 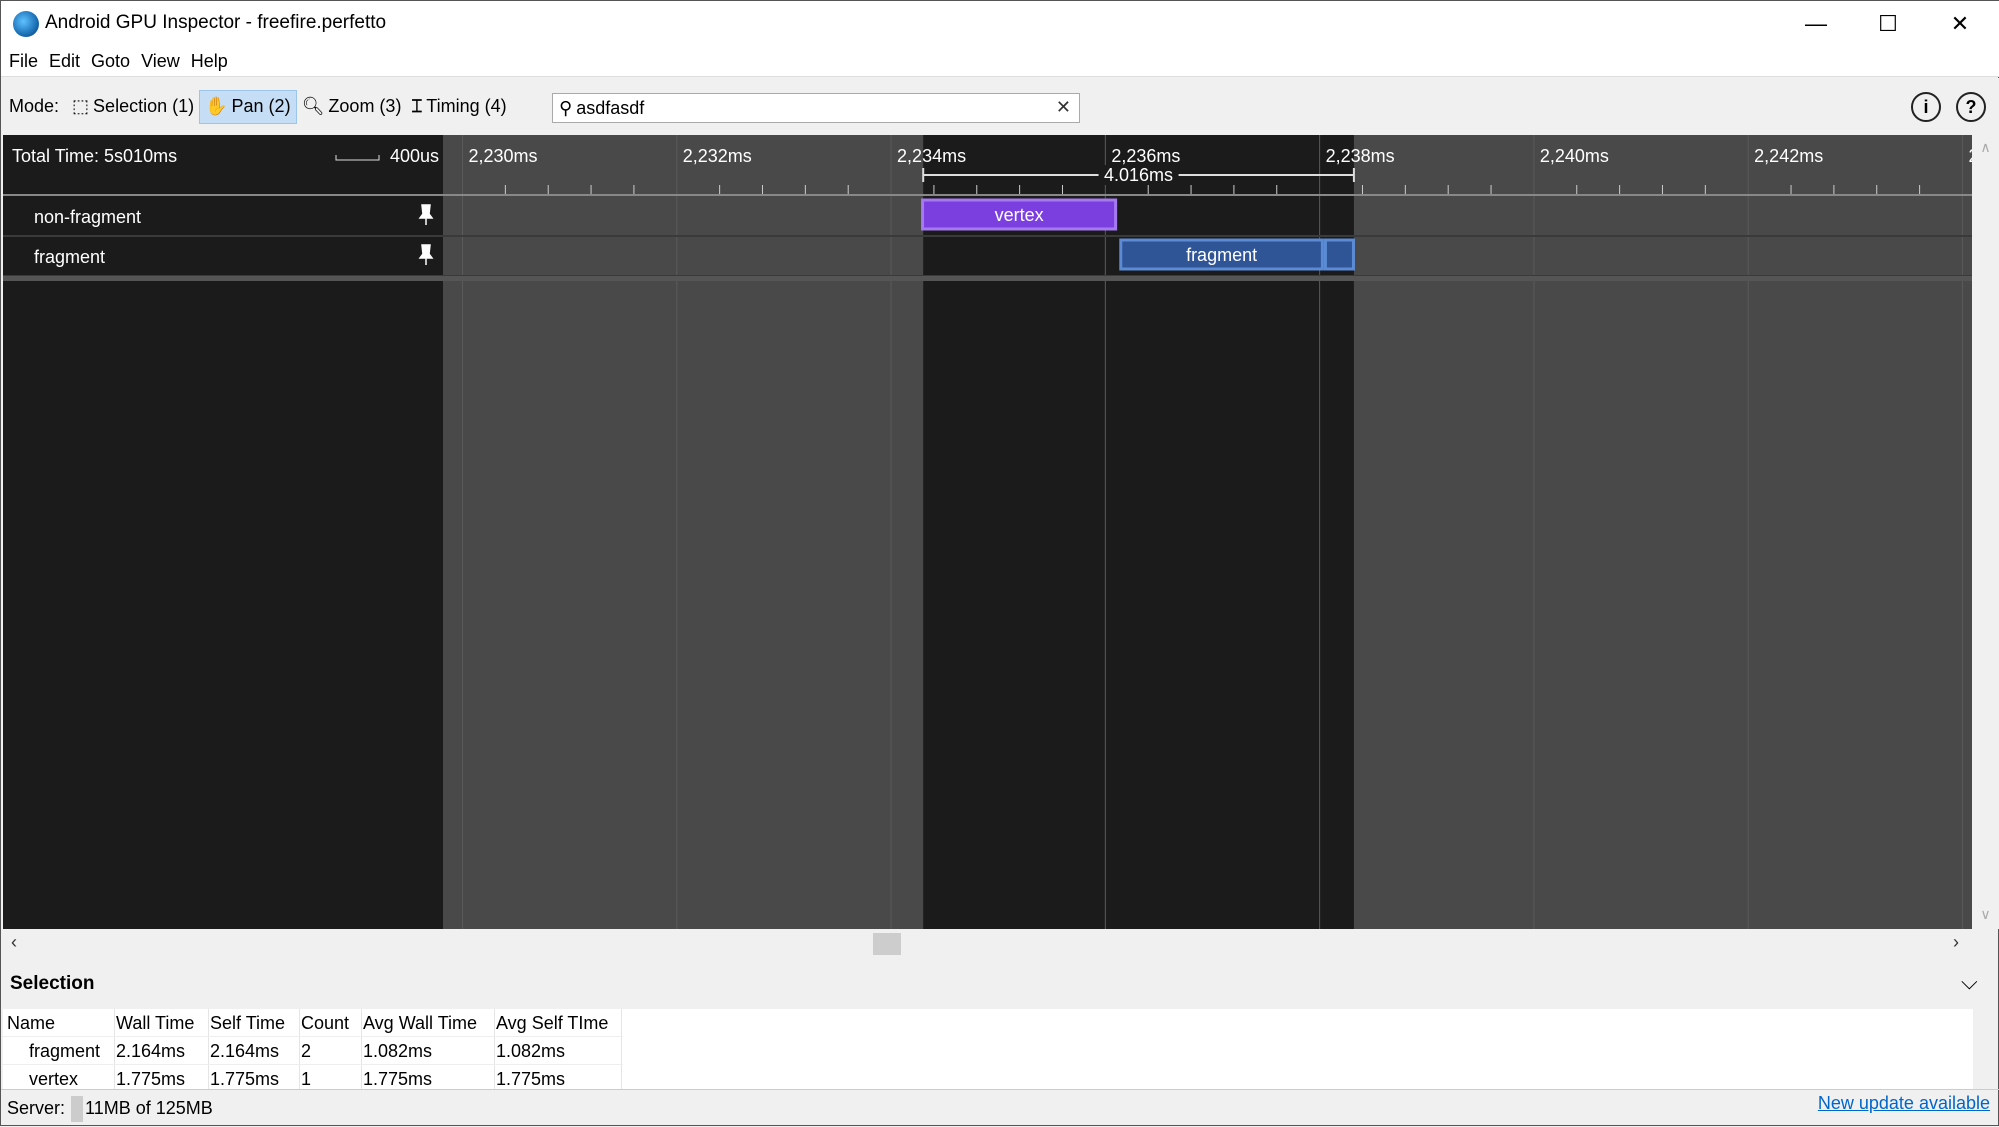 What do you see at coordinates (1063, 107) in the screenshot?
I see `clear-search-button: ✕` at bounding box center [1063, 107].